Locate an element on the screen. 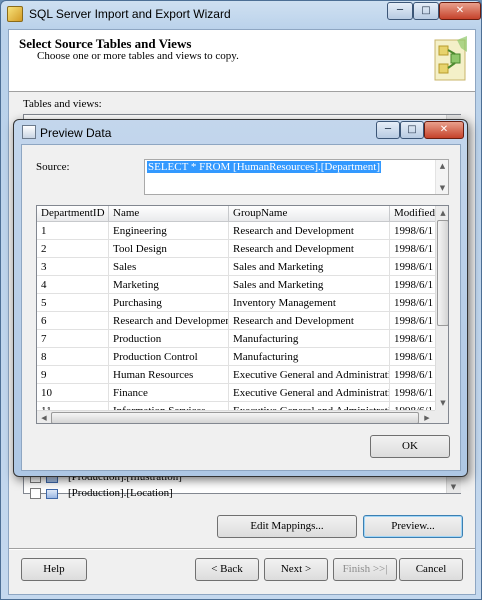  source-label: Source: is located at coordinates (53, 167).